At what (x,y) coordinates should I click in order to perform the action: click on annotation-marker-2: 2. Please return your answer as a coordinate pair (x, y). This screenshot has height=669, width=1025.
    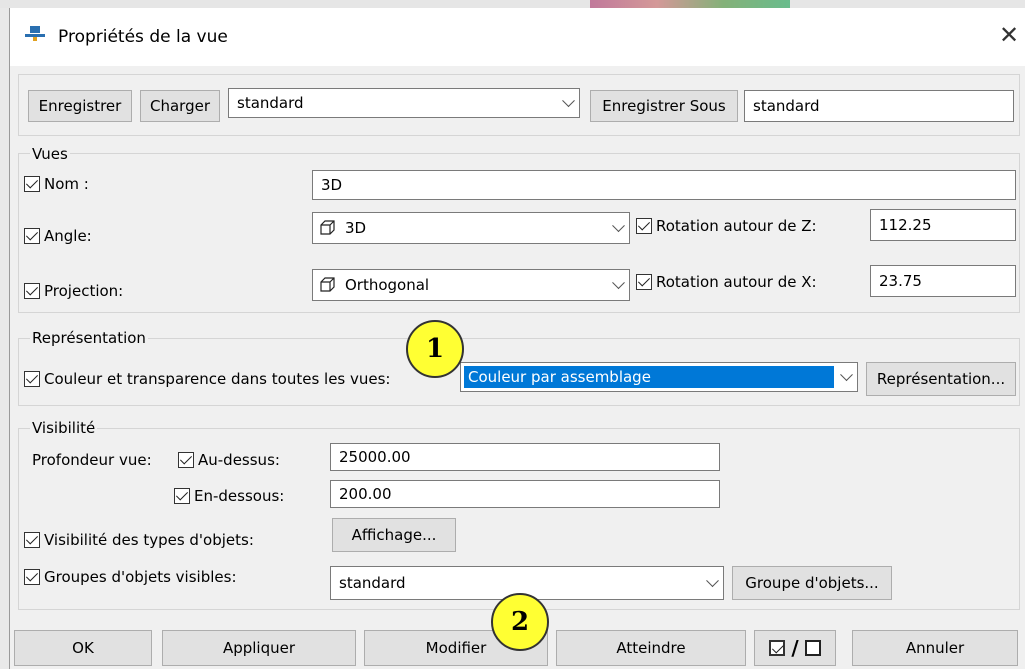
    Looking at the image, I should click on (520, 622).